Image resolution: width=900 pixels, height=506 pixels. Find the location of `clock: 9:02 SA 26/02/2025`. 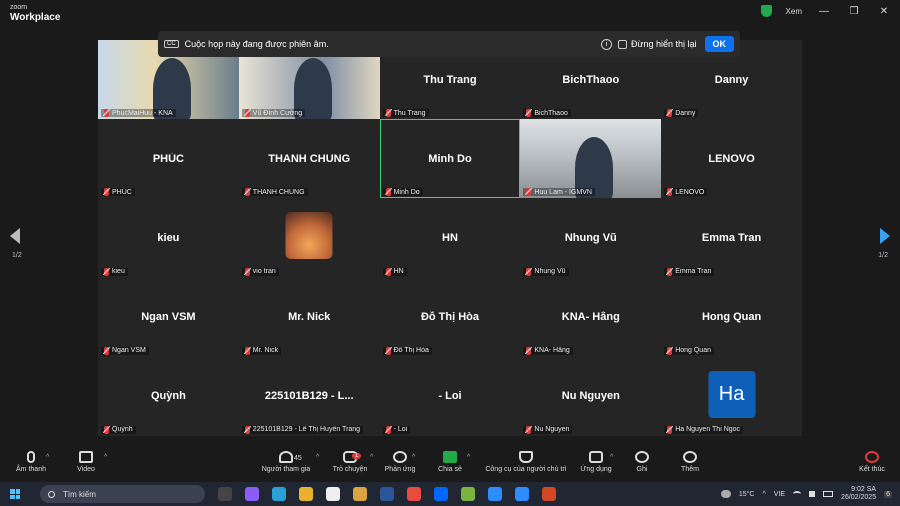

clock: 9:02 SA 26/02/2025 is located at coordinates (858, 494).